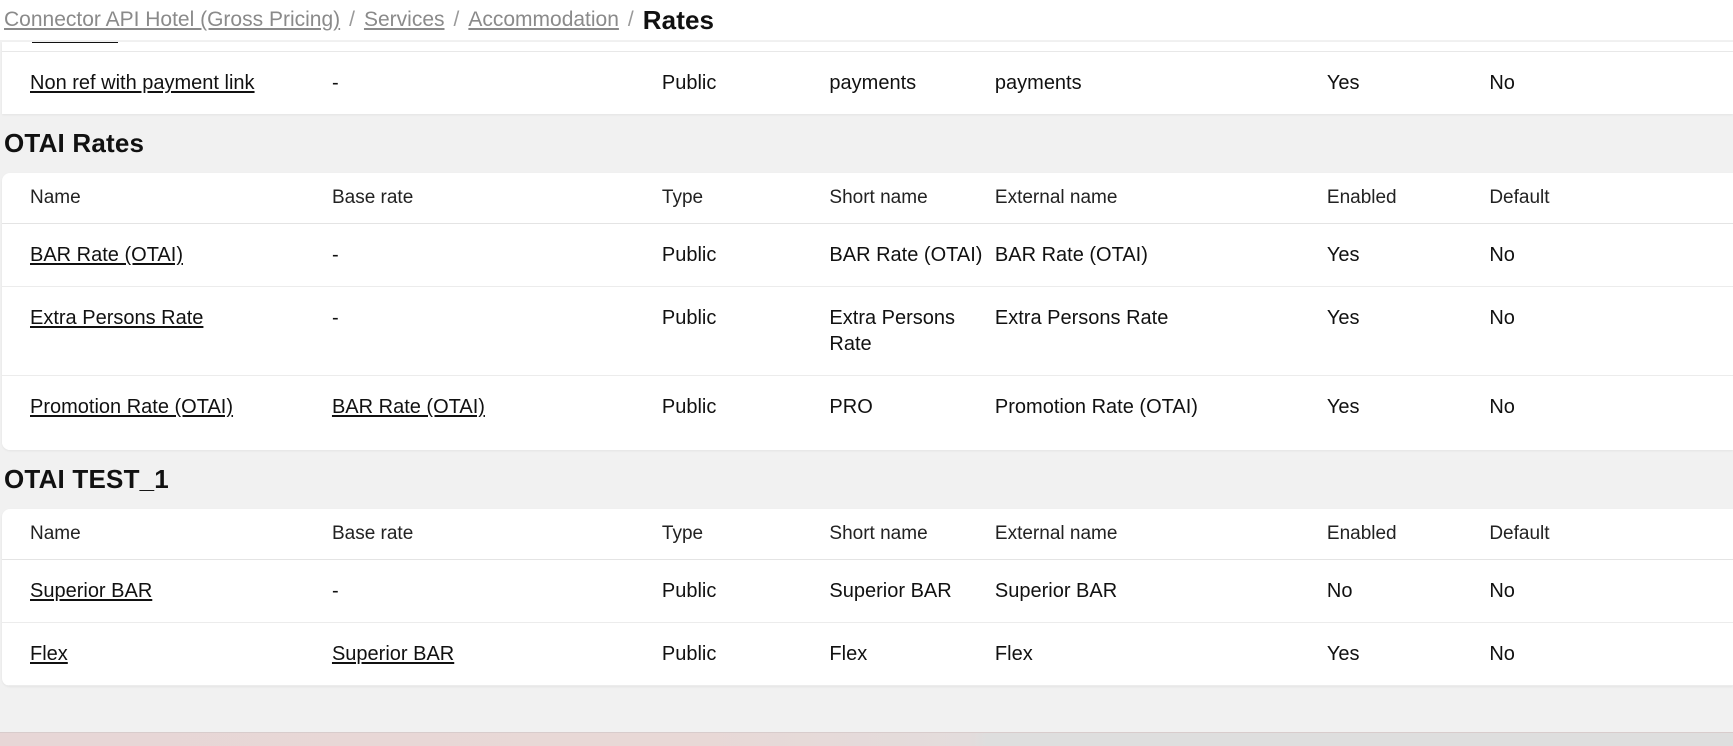 The image size is (1733, 746). Describe the element at coordinates (167, 591) in the screenshot. I see `cell-name: Superior BAR` at that location.